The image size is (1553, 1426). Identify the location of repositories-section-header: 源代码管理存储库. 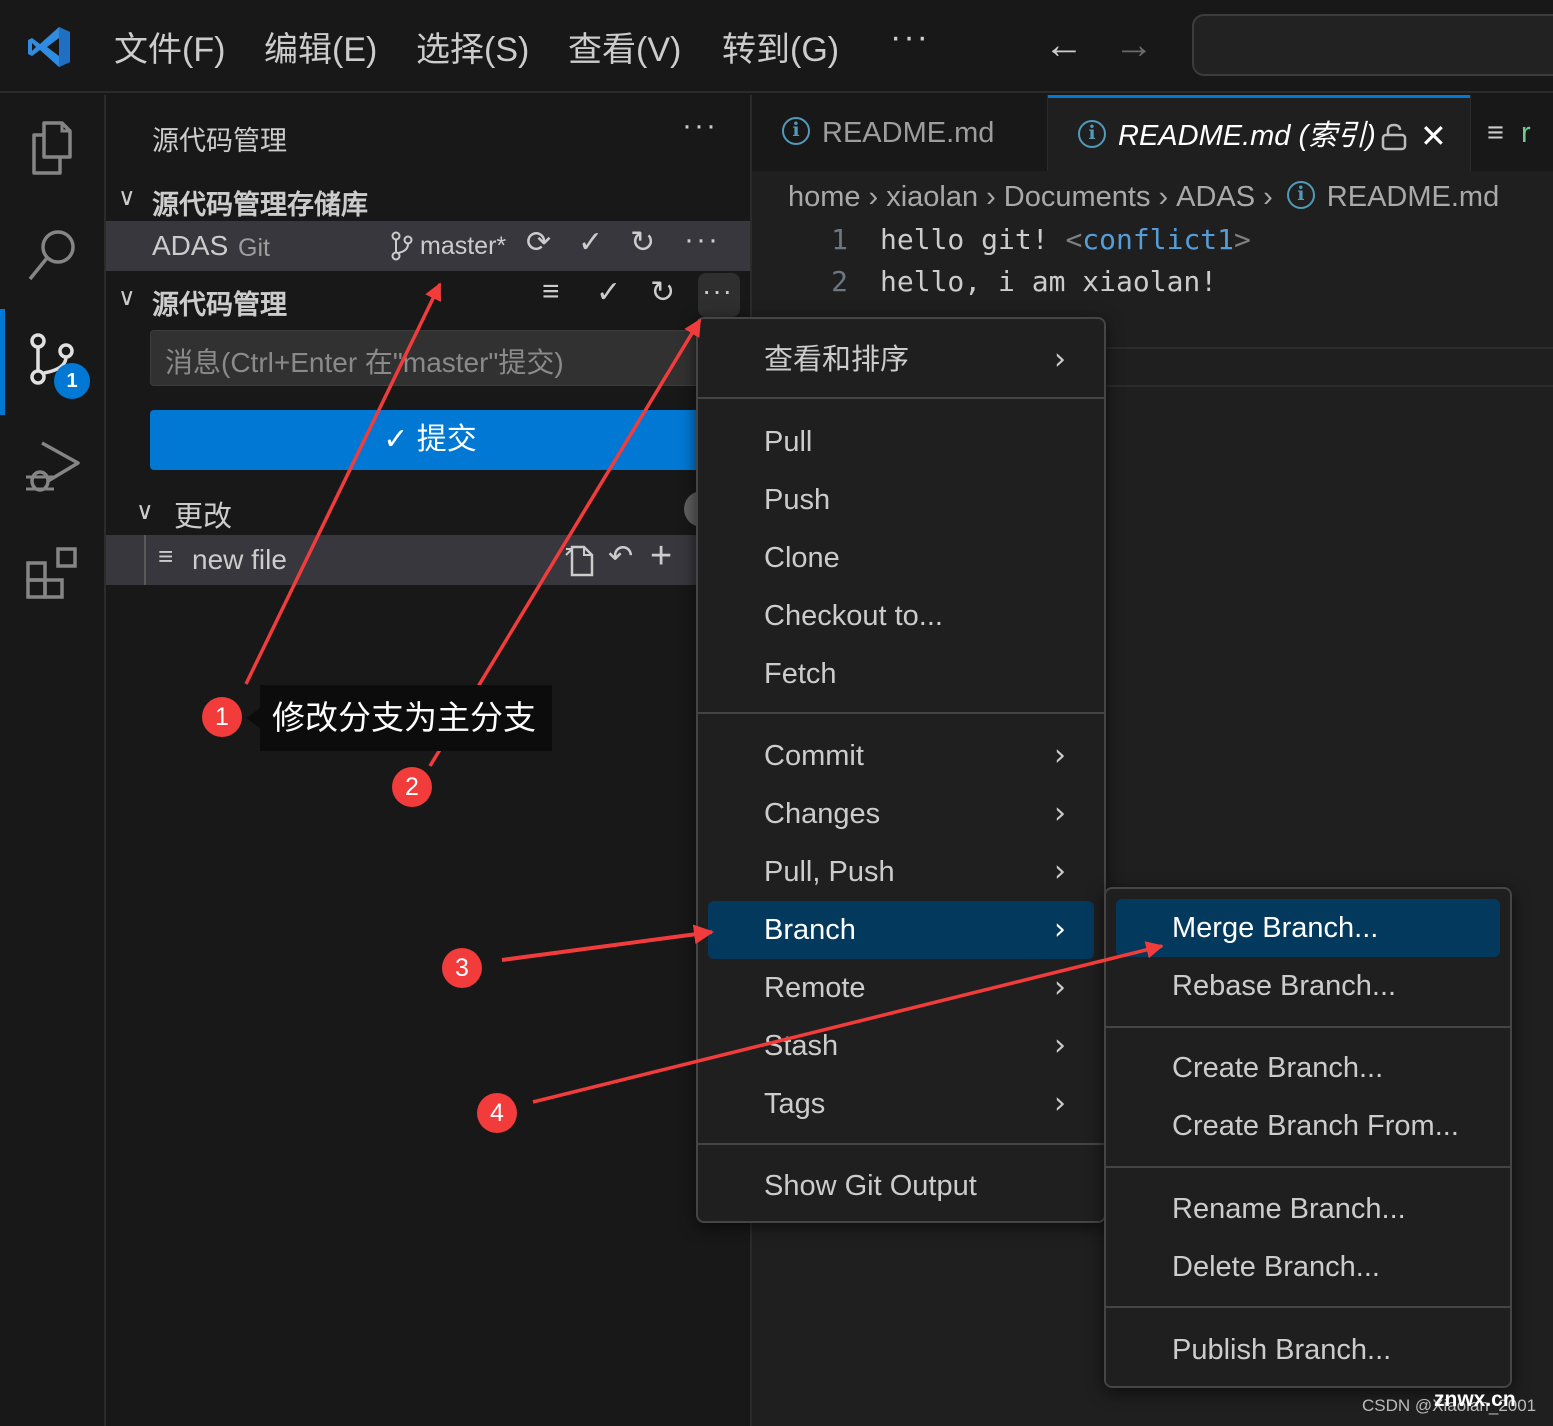
(260, 202).